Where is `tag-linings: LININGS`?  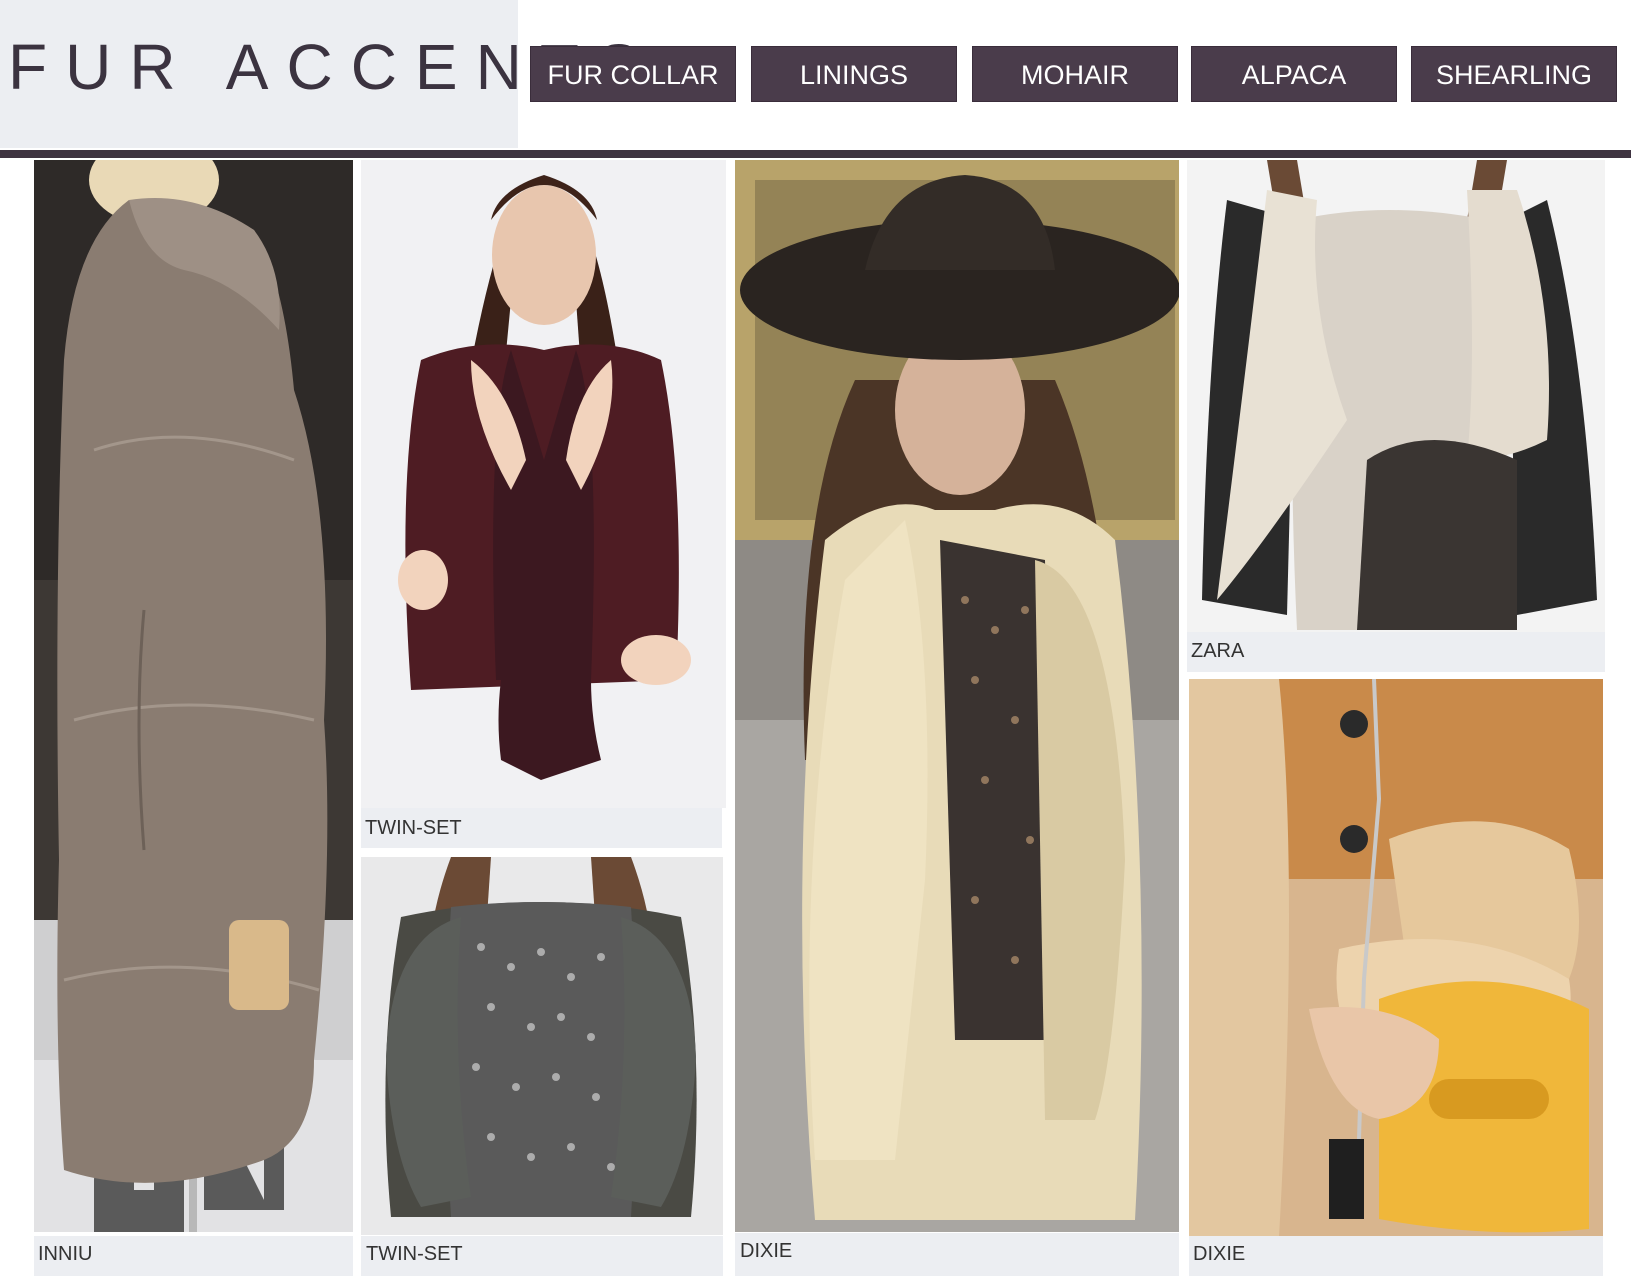 tag-linings: LININGS is located at coordinates (854, 74).